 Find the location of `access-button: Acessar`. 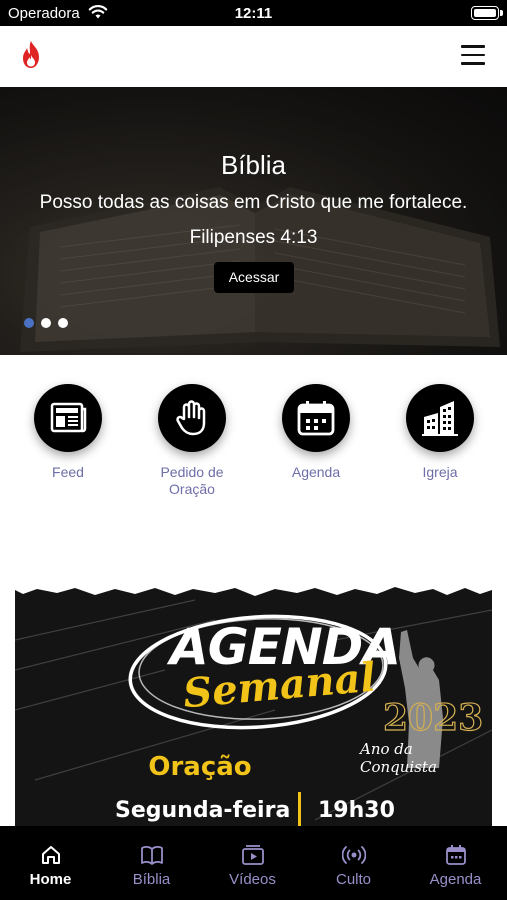

access-button: Acessar is located at coordinates (254, 277).